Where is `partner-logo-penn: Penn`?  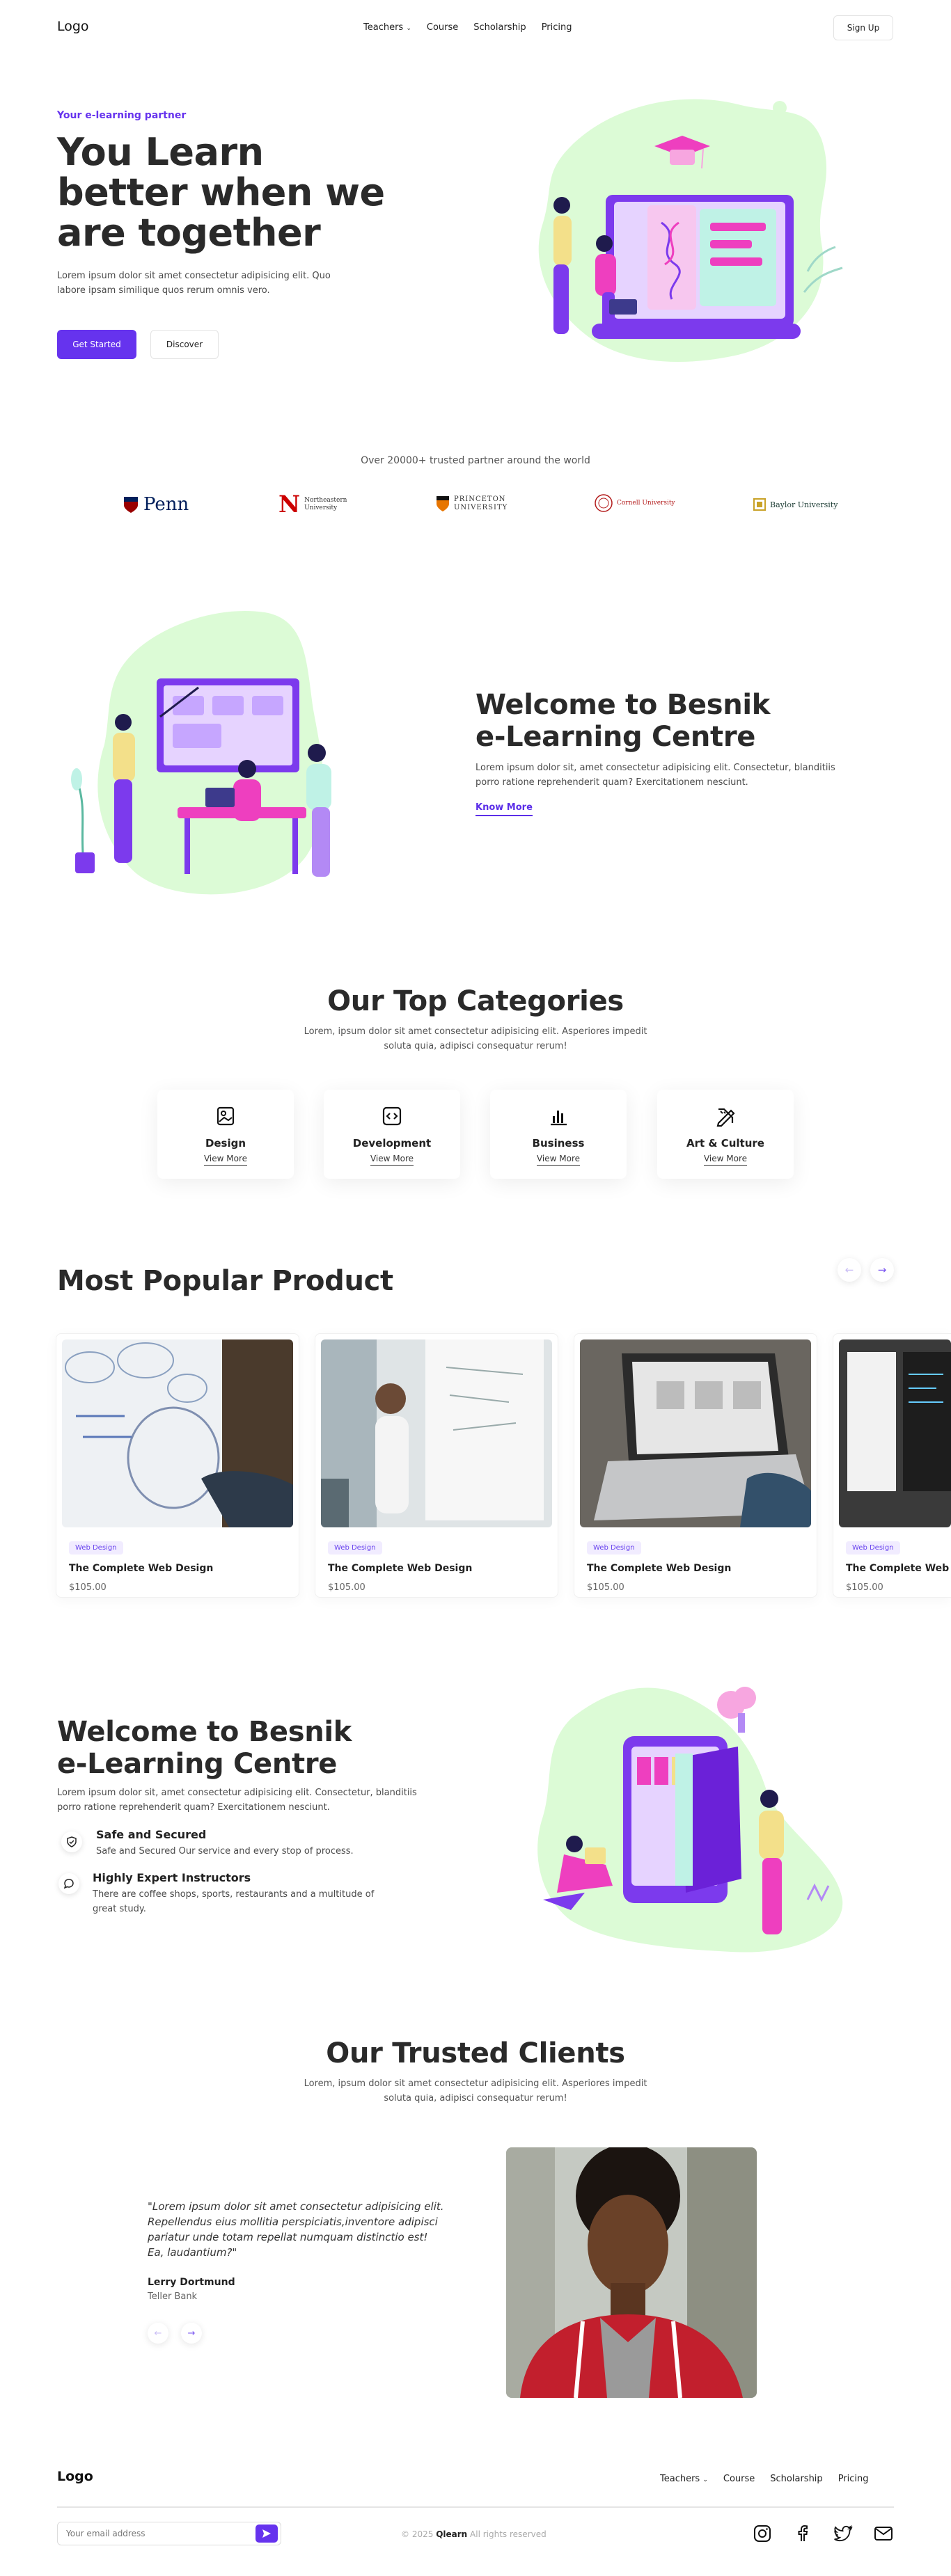 partner-logo-penn: Penn is located at coordinates (156, 504).